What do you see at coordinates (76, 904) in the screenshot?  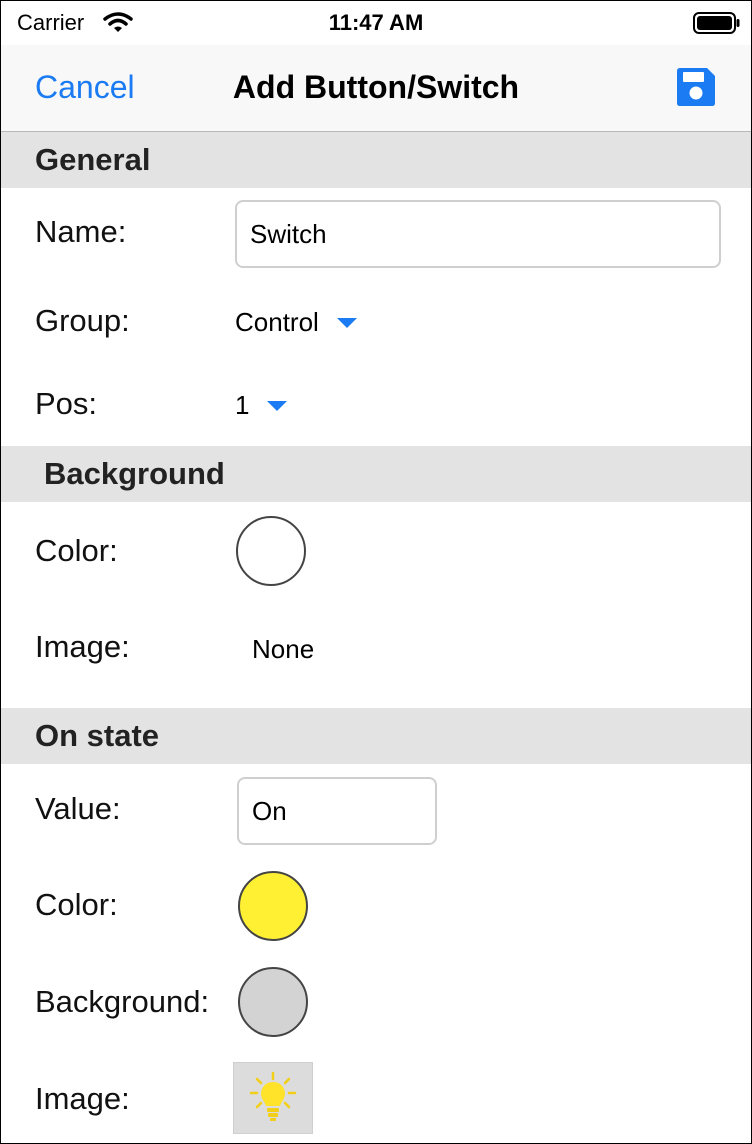 I see `on-color-label: Color:` at bounding box center [76, 904].